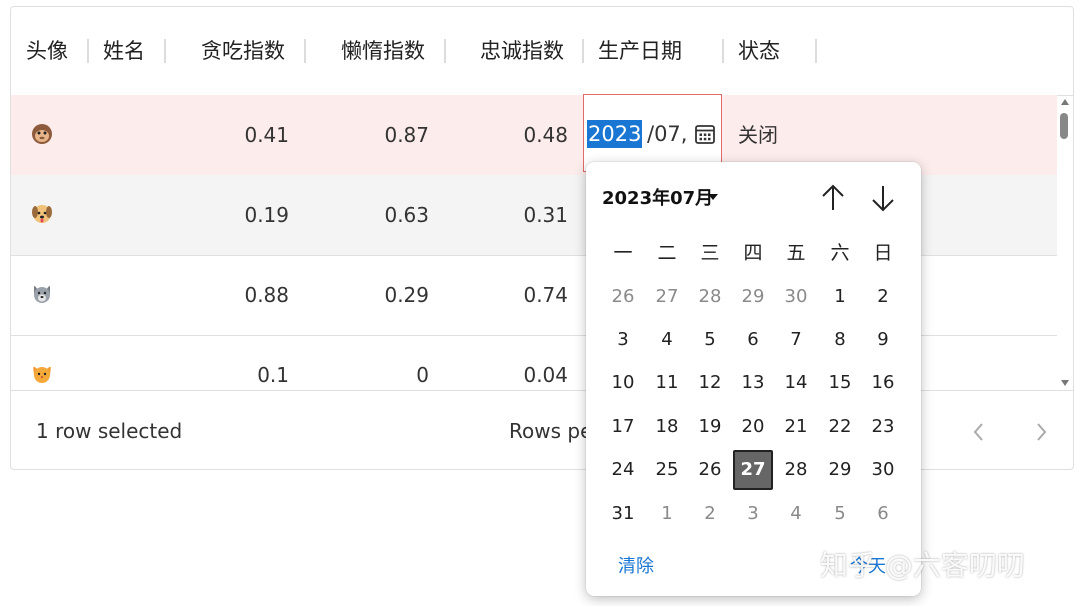  What do you see at coordinates (379, 215) in the screenshot?
I see `lazy-value: 0.63` at bounding box center [379, 215].